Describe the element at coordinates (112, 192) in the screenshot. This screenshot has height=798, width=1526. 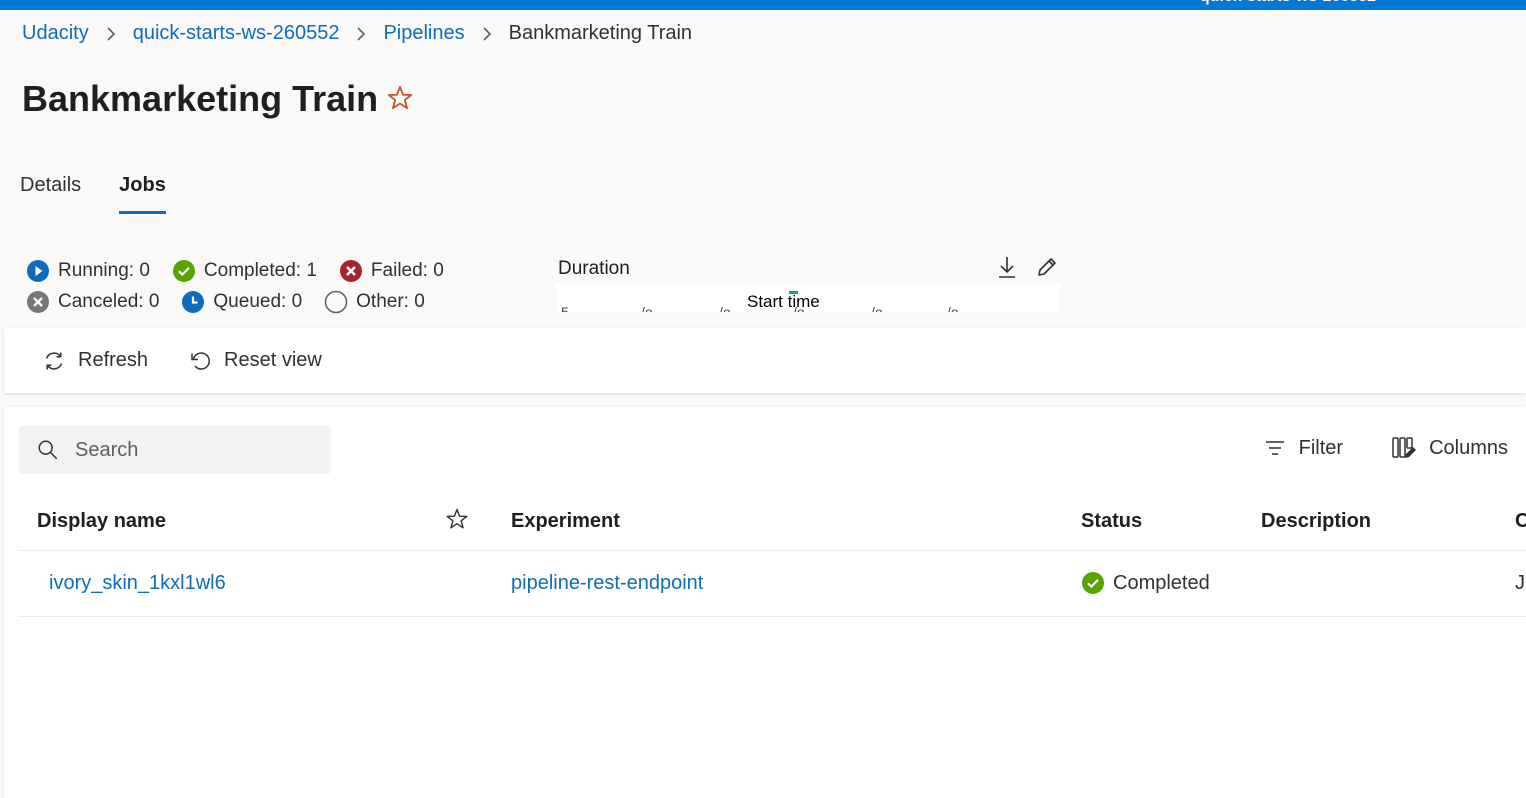
I see `tab-bar: Details Jobs` at that location.